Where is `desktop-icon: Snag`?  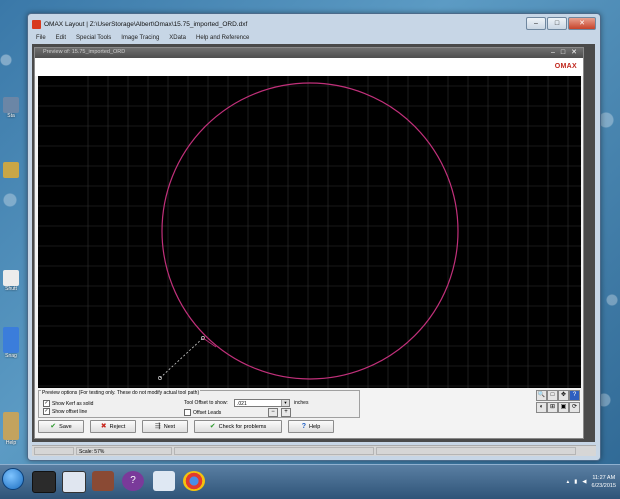
desktop-icon: Snag is located at coordinates (11, 342).